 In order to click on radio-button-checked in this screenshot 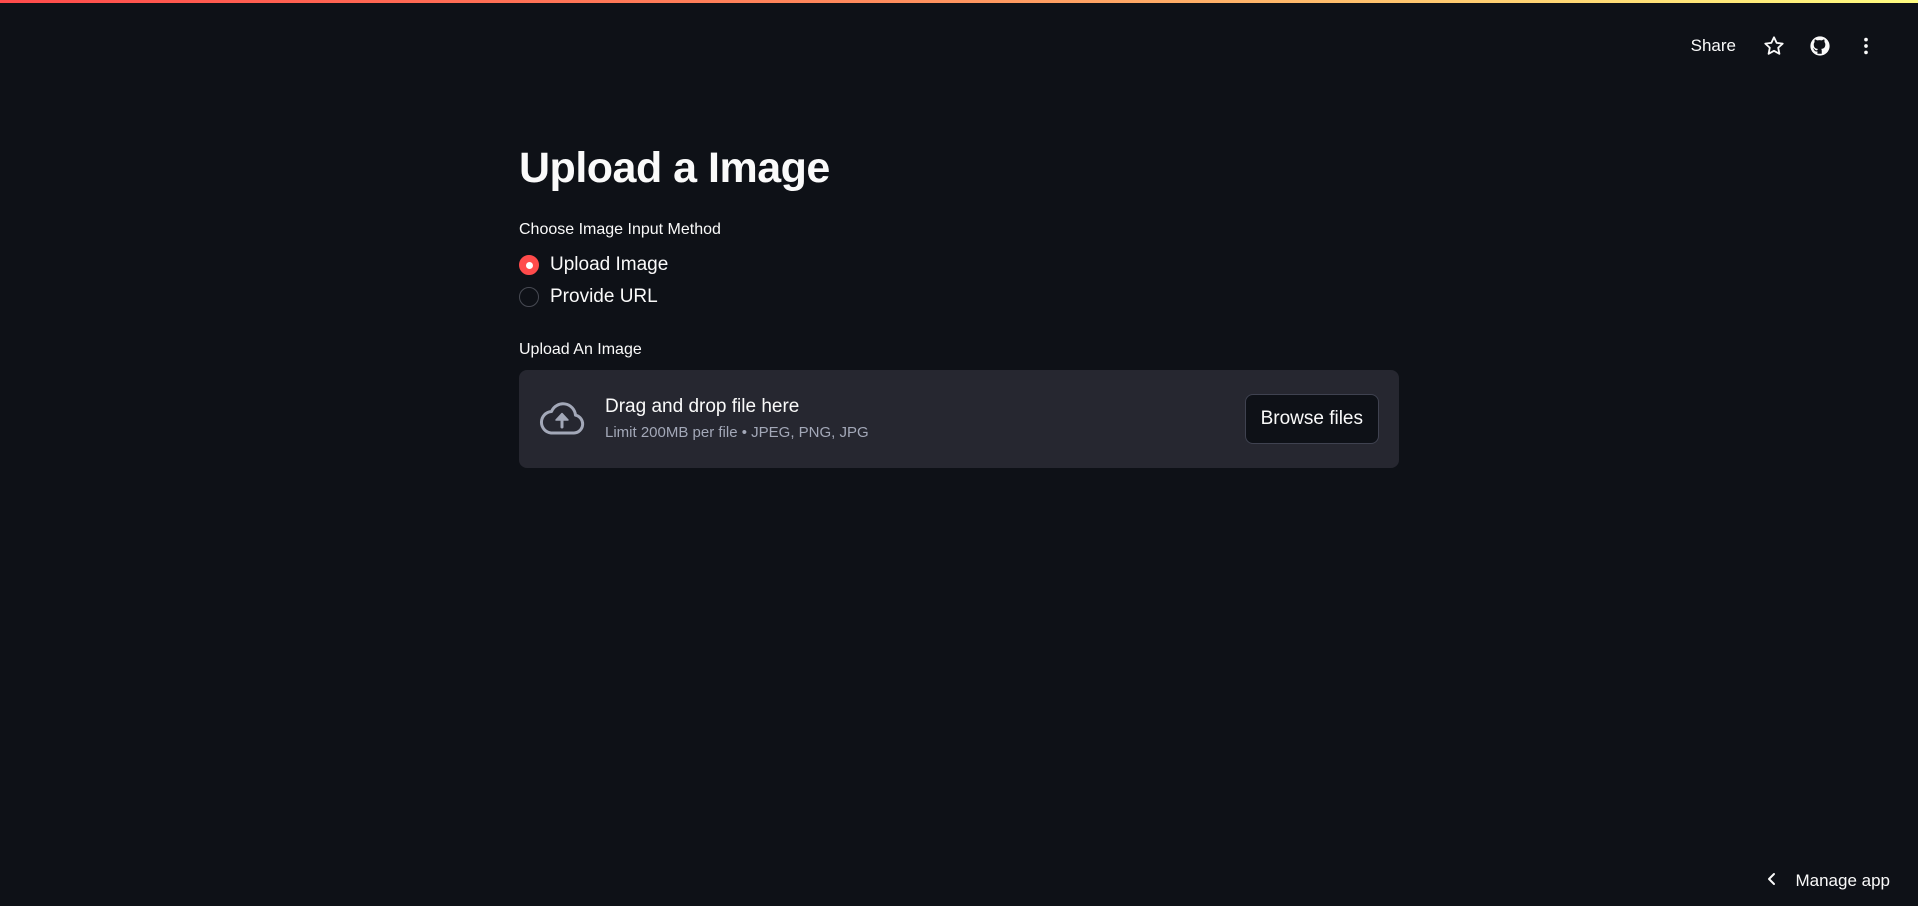, I will do `click(529, 265)`.